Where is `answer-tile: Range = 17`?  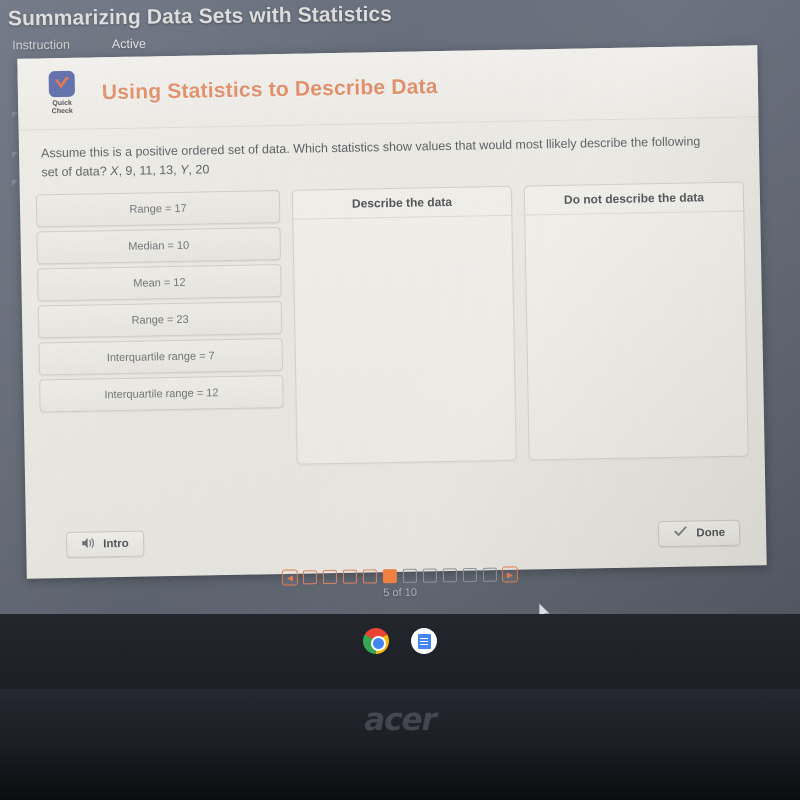 answer-tile: Range = 17 is located at coordinates (158, 209).